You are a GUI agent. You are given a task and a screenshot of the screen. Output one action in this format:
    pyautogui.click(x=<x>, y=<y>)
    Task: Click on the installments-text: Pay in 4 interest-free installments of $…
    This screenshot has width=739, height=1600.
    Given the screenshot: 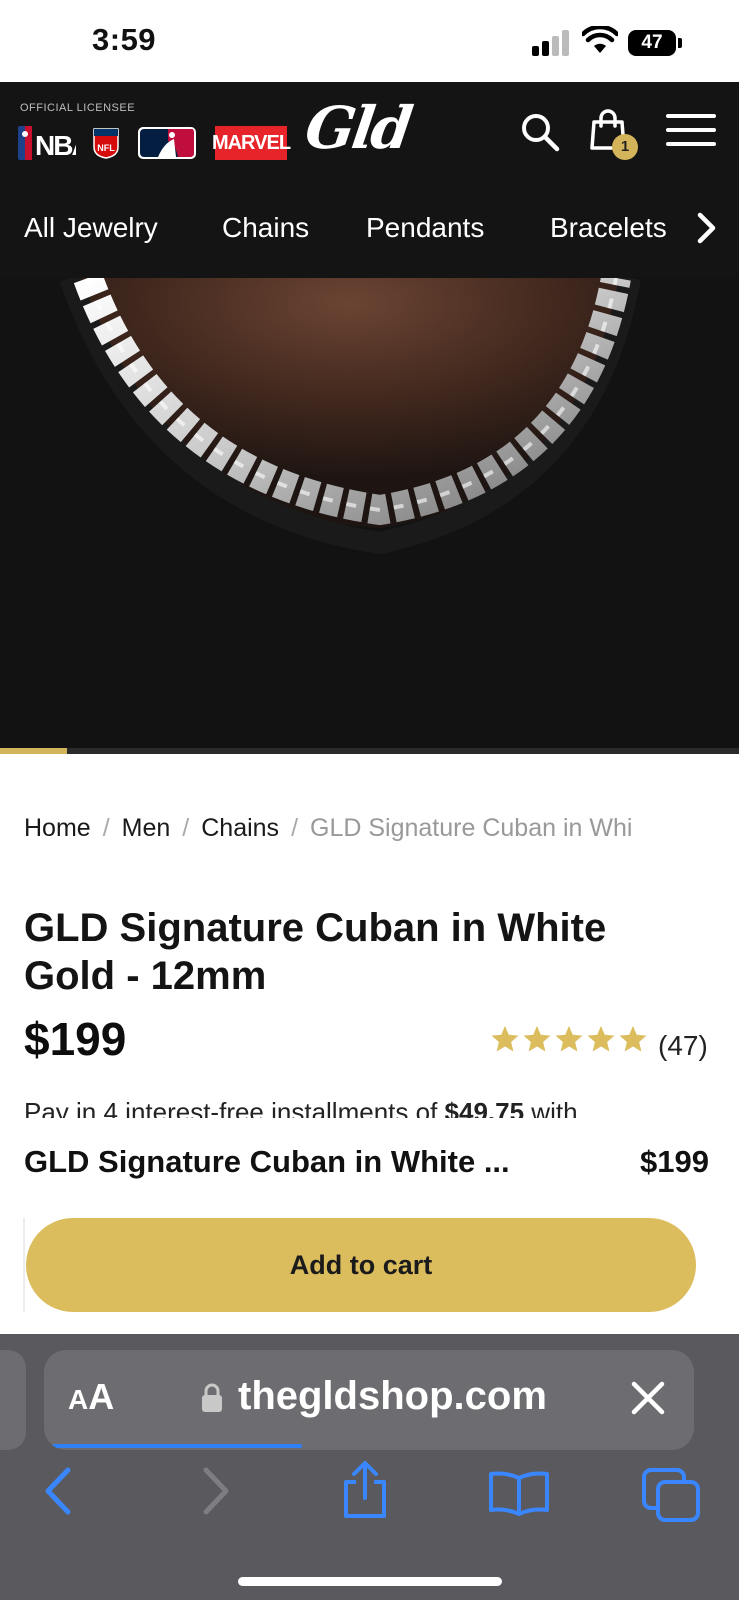 What is the action you would take?
    pyautogui.click(x=301, y=1107)
    